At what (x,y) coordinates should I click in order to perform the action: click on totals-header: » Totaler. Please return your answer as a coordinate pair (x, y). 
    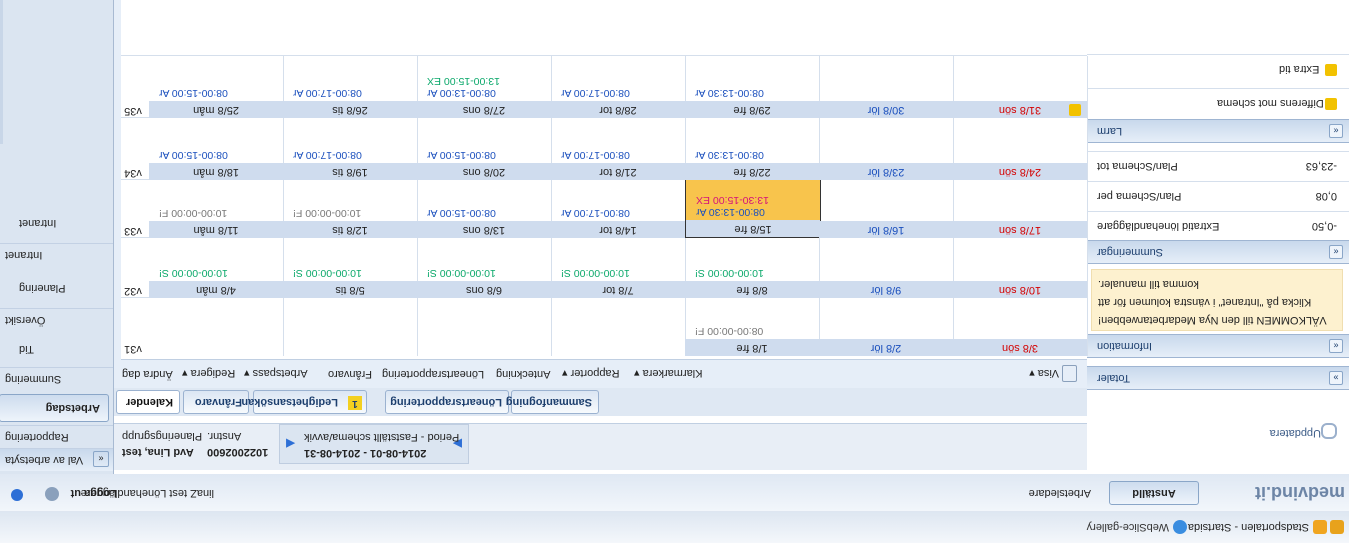
    Looking at the image, I should click on (1218, 378).